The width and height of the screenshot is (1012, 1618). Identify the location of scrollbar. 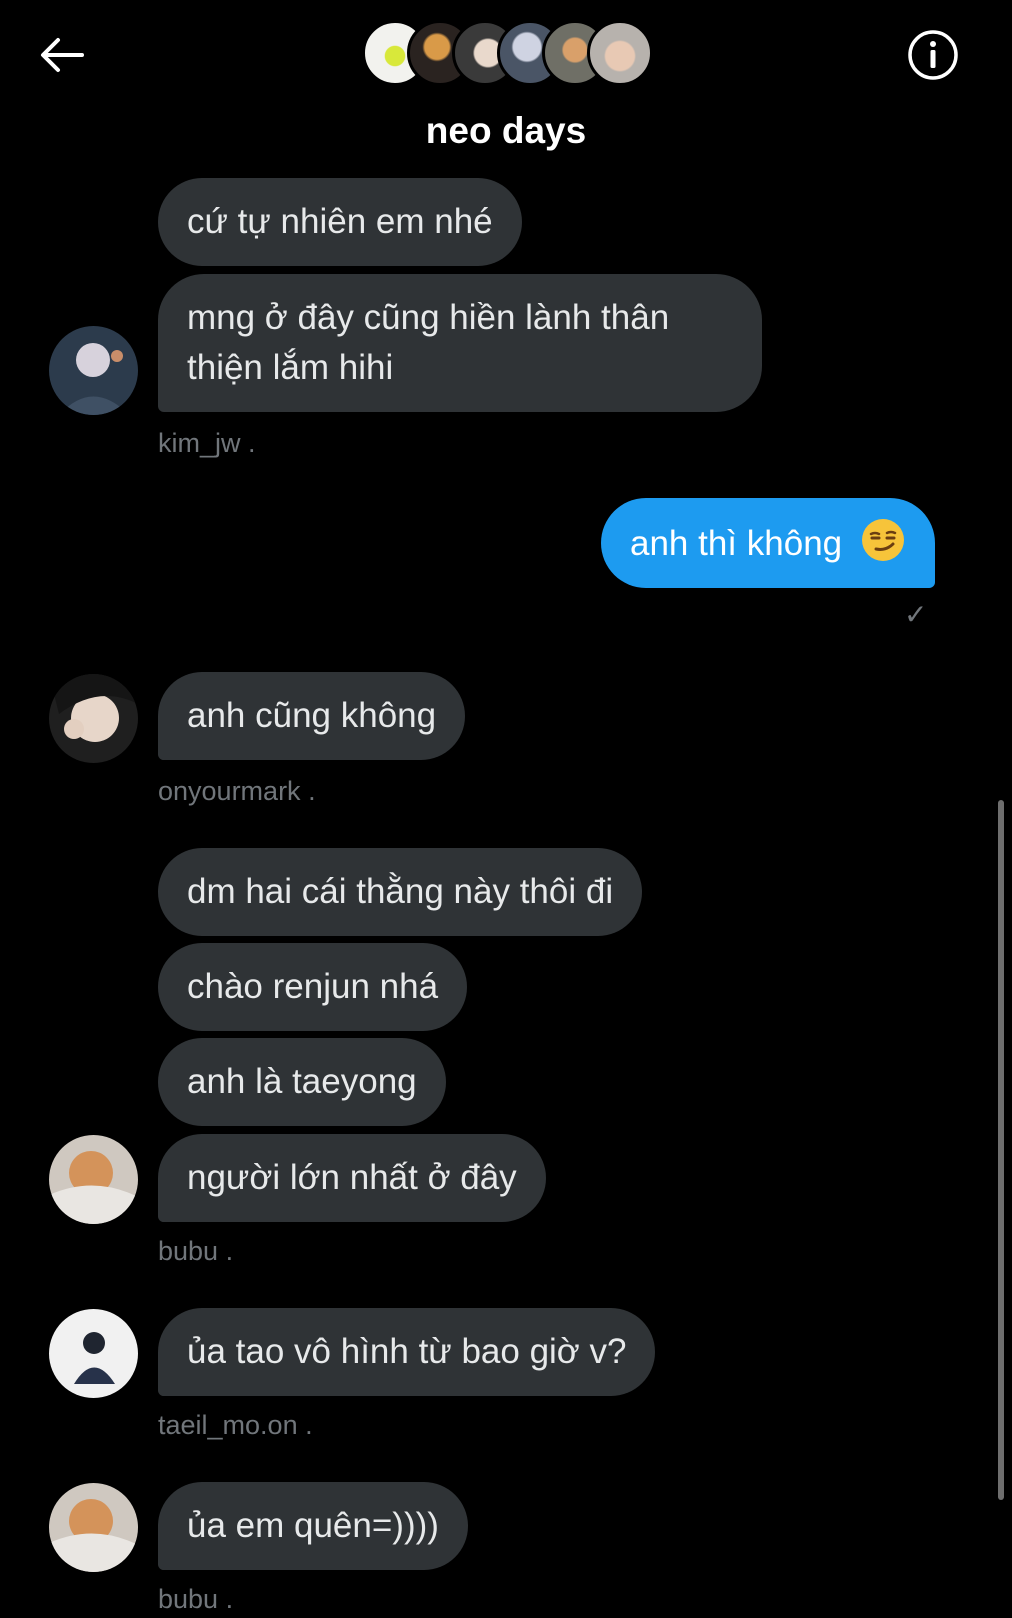
(1001, 1150).